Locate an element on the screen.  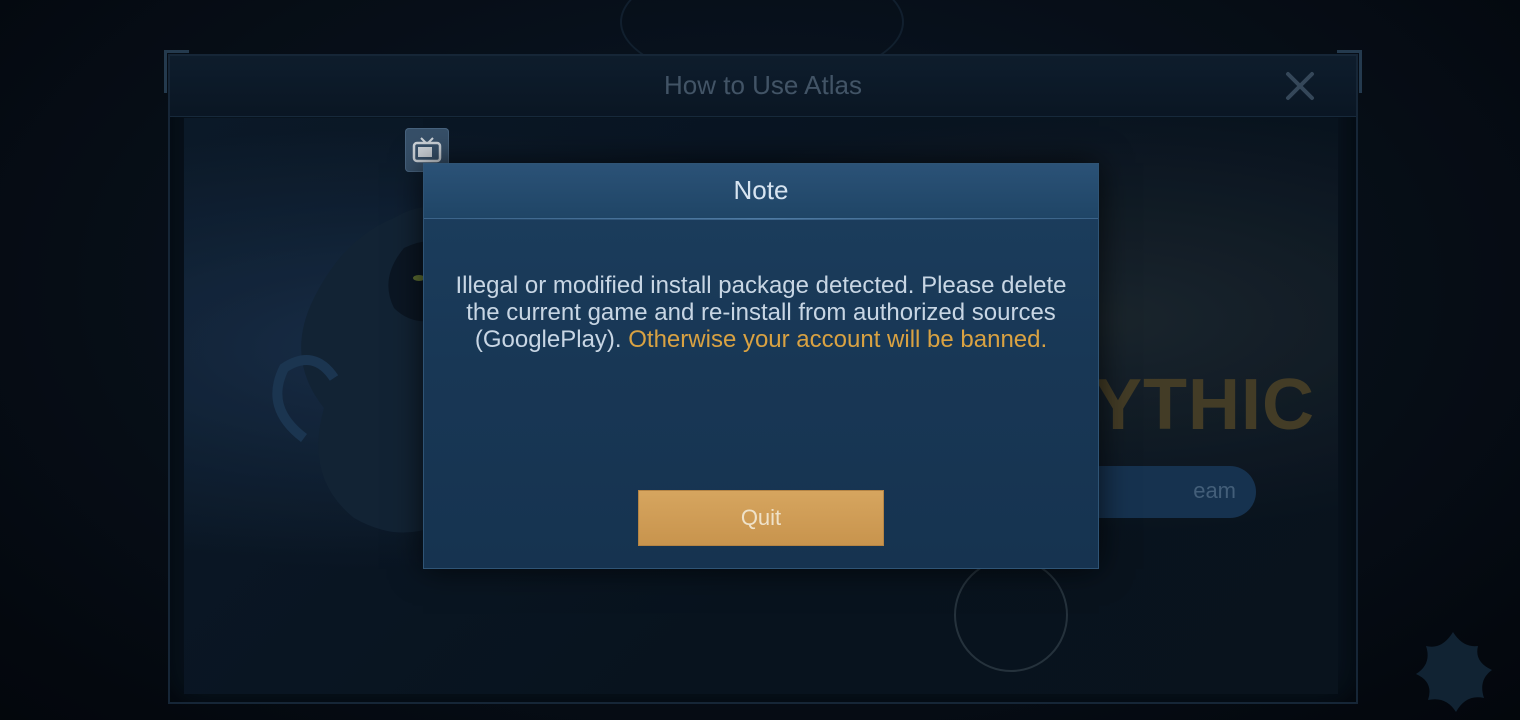
note-dialog-title: Note is located at coordinates (761, 190).